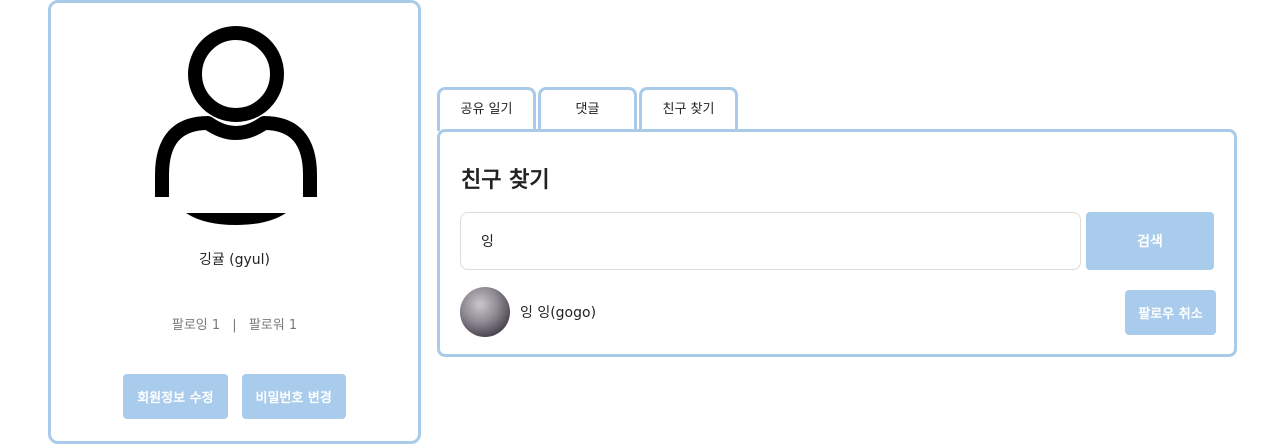 This screenshot has width=1282, height=444. What do you see at coordinates (558, 312) in the screenshot?
I see `friend-name: 잉 잉(gogo)` at bounding box center [558, 312].